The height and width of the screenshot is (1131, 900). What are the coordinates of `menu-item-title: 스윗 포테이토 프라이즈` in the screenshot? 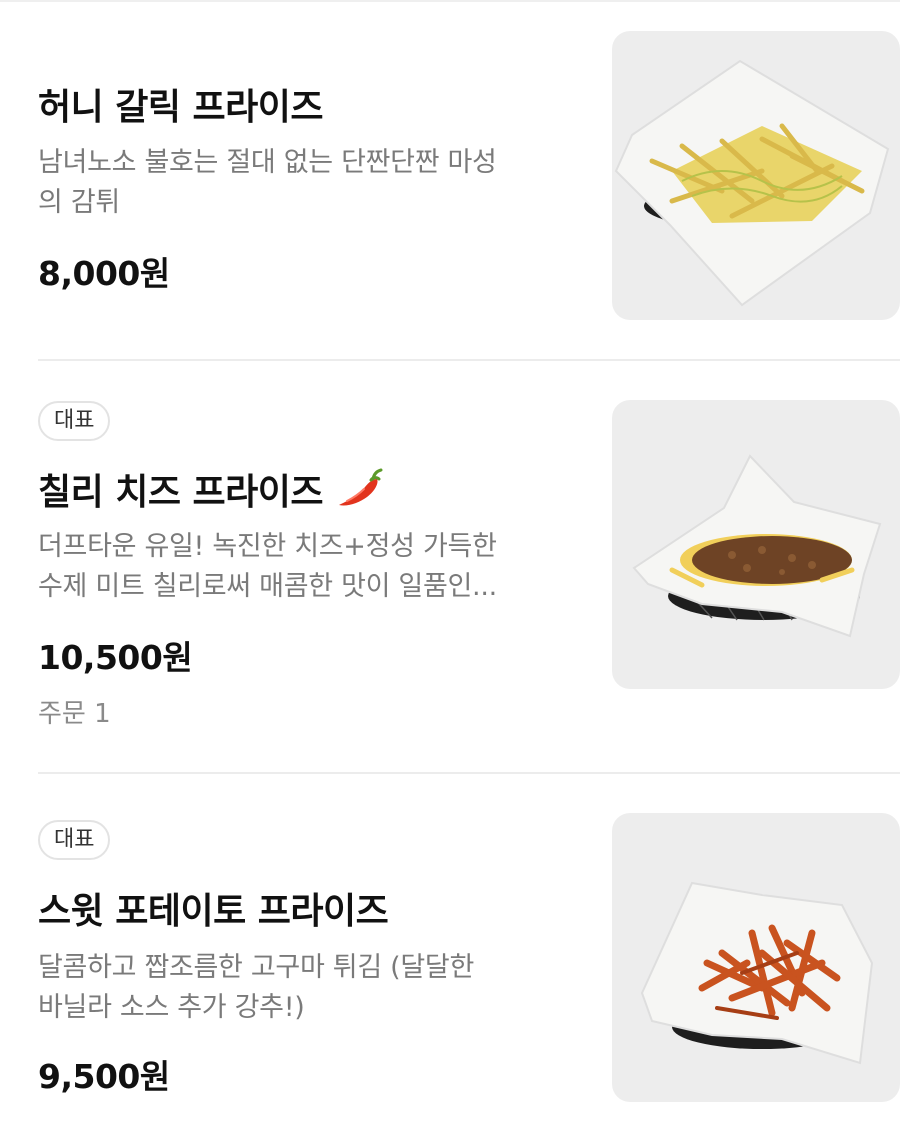 It's located at (213, 908).